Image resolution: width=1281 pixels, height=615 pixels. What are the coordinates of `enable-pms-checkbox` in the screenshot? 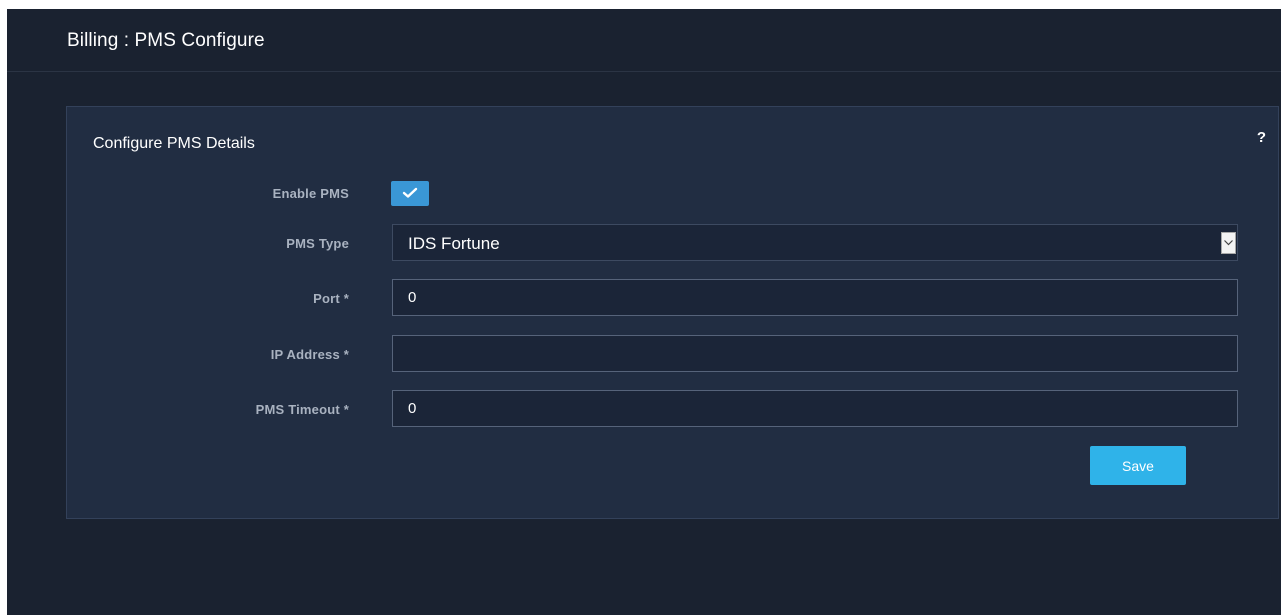 It's located at (410, 193).